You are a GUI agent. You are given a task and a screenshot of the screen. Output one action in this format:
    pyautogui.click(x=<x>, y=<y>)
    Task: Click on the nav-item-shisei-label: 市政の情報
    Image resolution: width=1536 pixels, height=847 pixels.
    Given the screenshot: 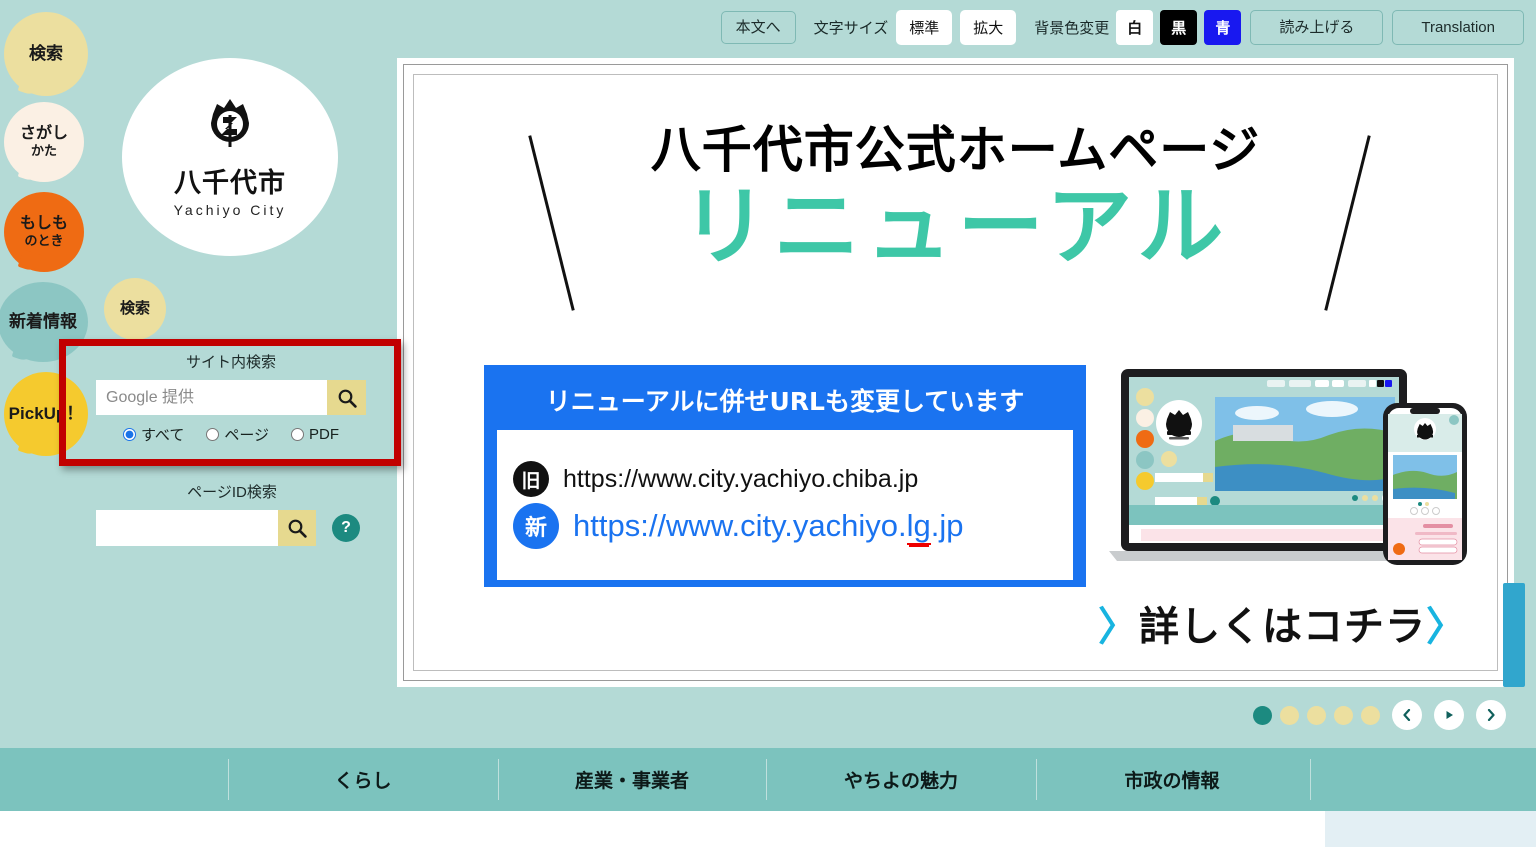 What is the action you would take?
    pyautogui.click(x=1172, y=781)
    